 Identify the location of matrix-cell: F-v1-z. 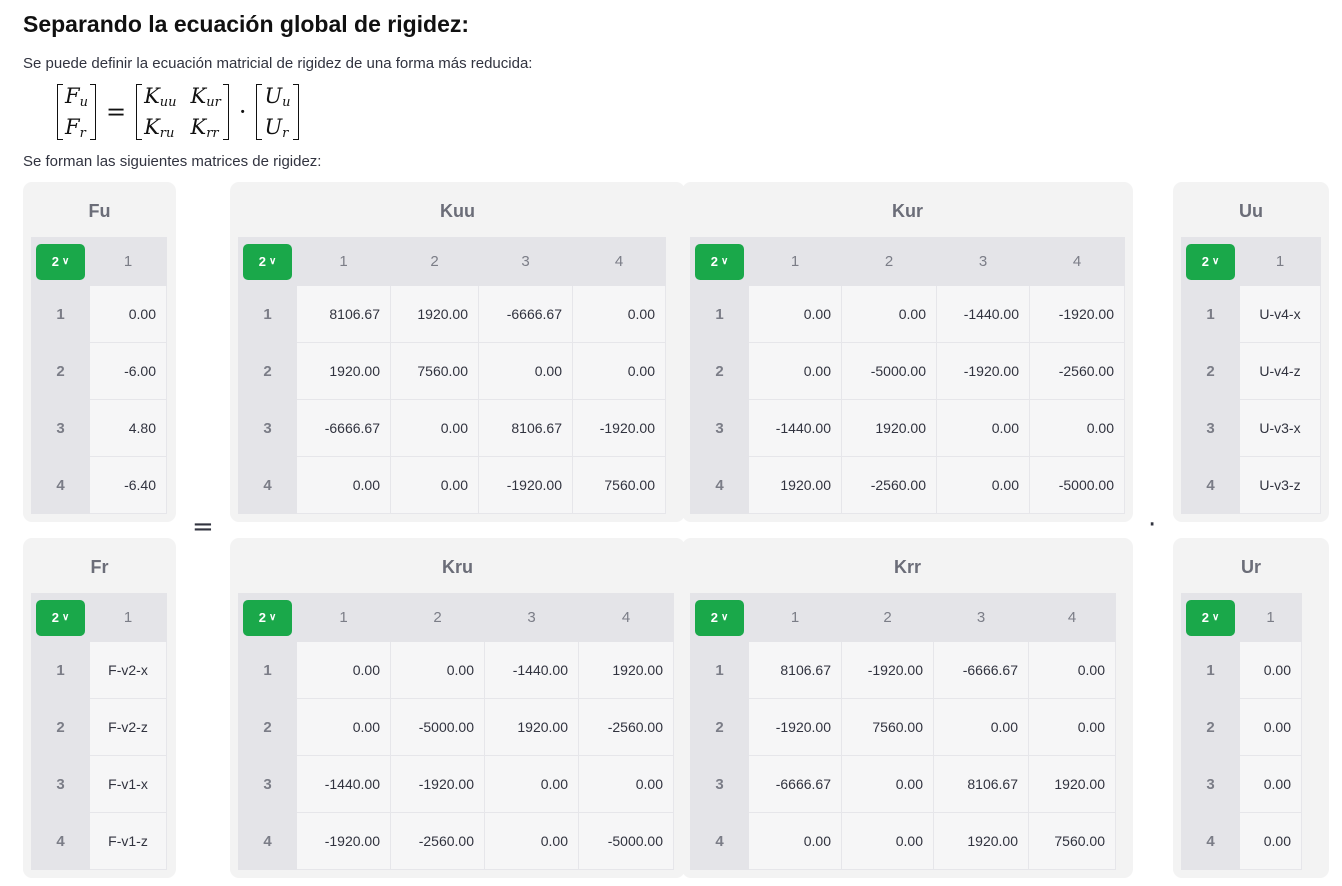
(128, 841).